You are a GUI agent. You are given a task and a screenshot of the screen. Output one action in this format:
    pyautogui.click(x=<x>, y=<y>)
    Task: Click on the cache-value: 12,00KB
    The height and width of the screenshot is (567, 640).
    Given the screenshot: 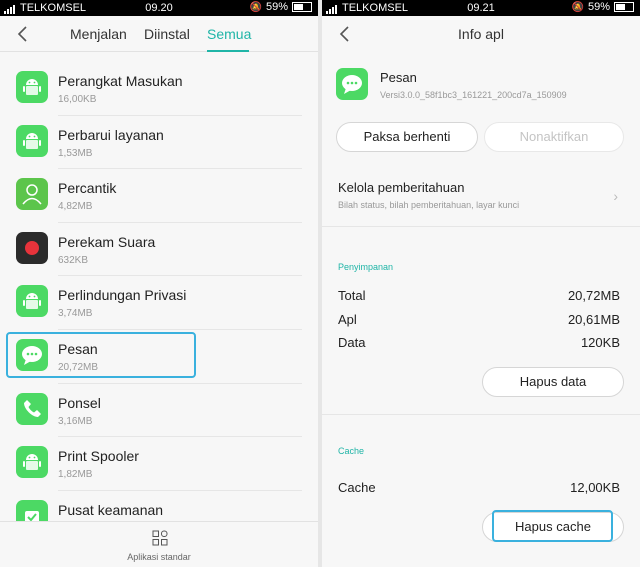 What is the action you would take?
    pyautogui.click(x=595, y=487)
    